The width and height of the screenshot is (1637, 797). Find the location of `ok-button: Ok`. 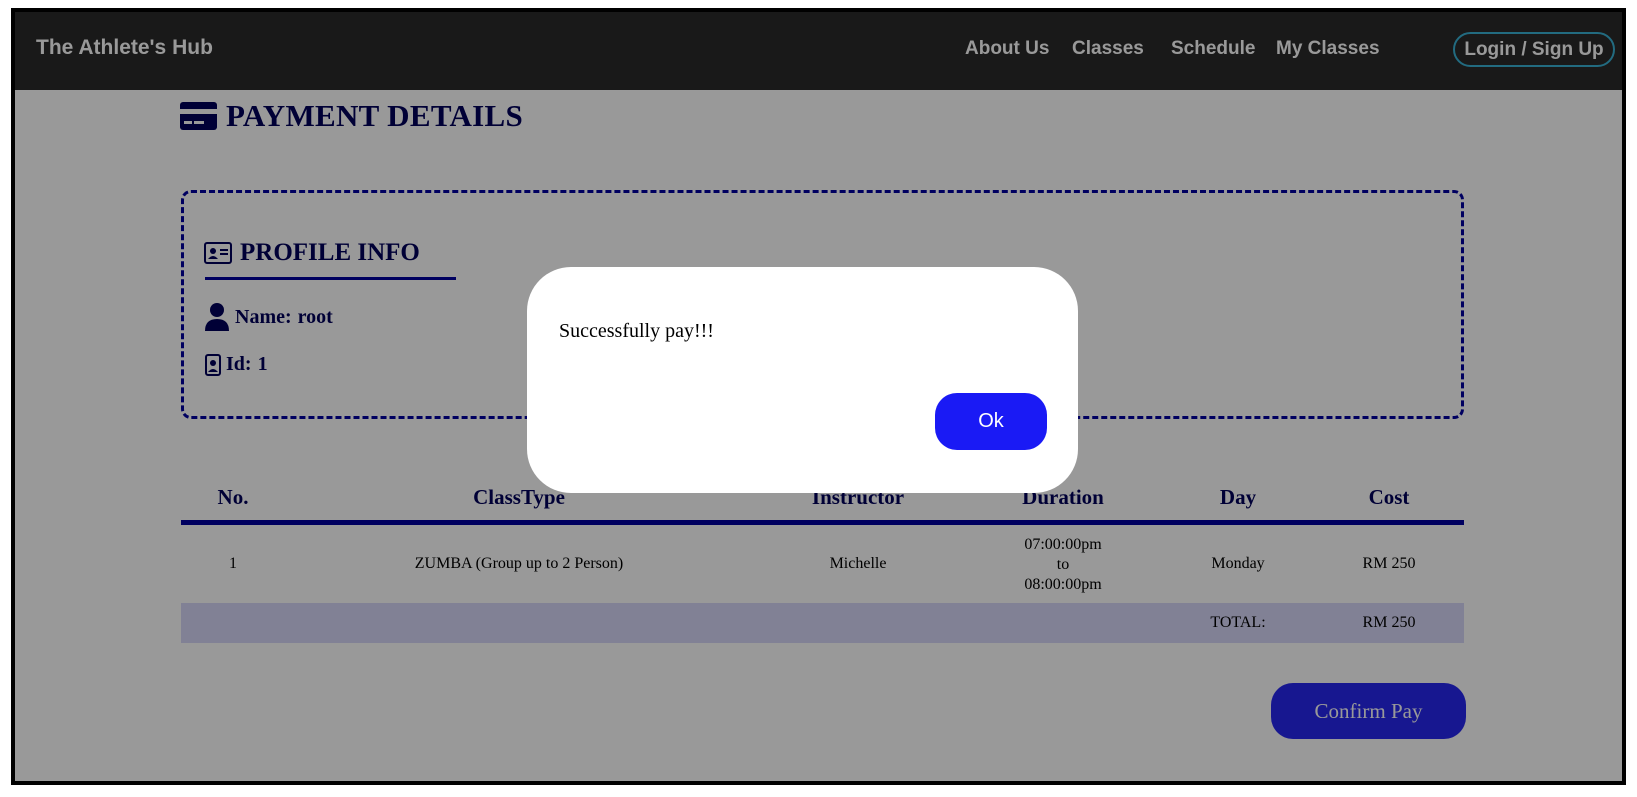

ok-button: Ok is located at coordinates (991, 421).